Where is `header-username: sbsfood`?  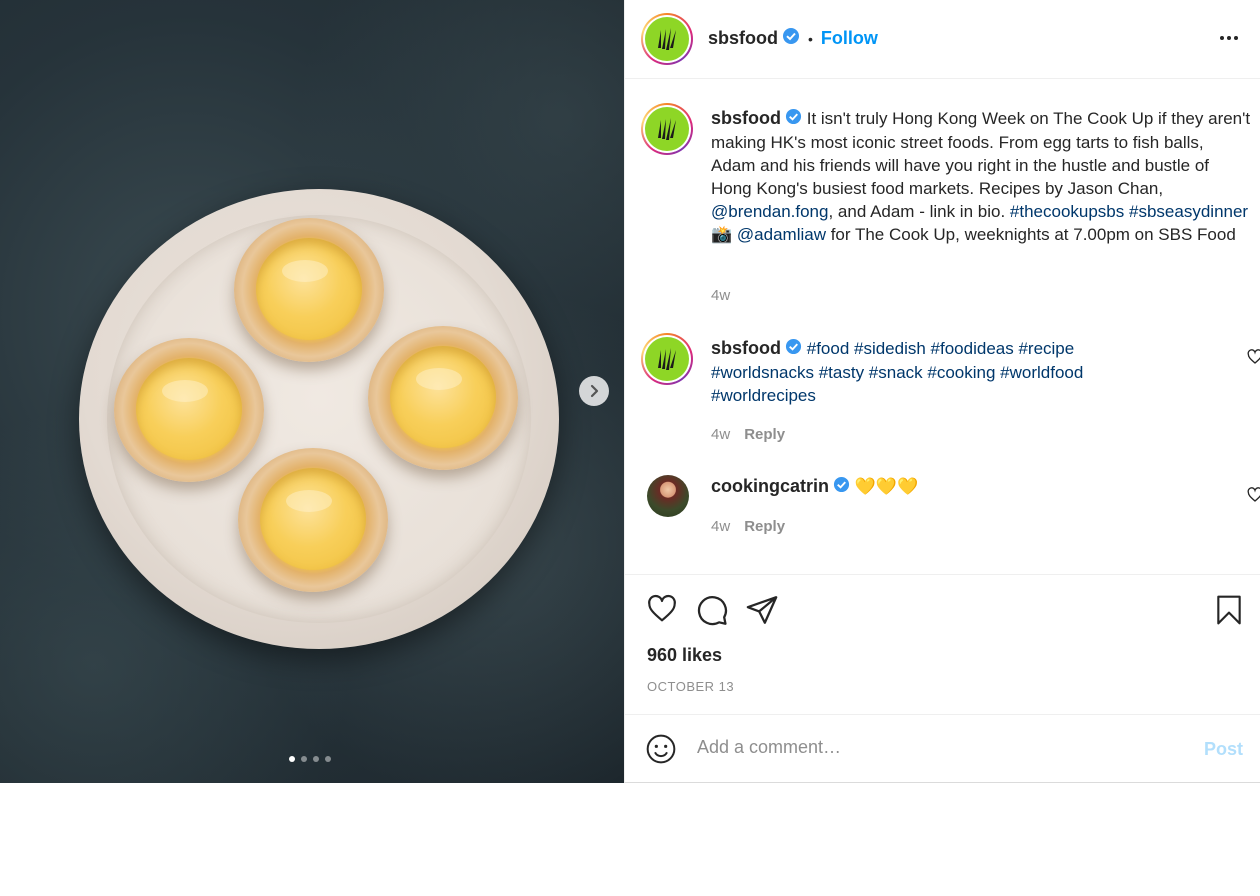
header-username: sbsfood is located at coordinates (743, 38).